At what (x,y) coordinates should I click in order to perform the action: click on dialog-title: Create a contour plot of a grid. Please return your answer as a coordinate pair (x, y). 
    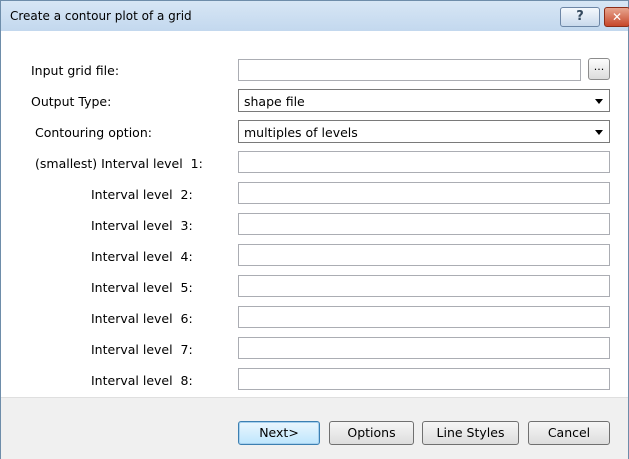
    Looking at the image, I should click on (101, 16).